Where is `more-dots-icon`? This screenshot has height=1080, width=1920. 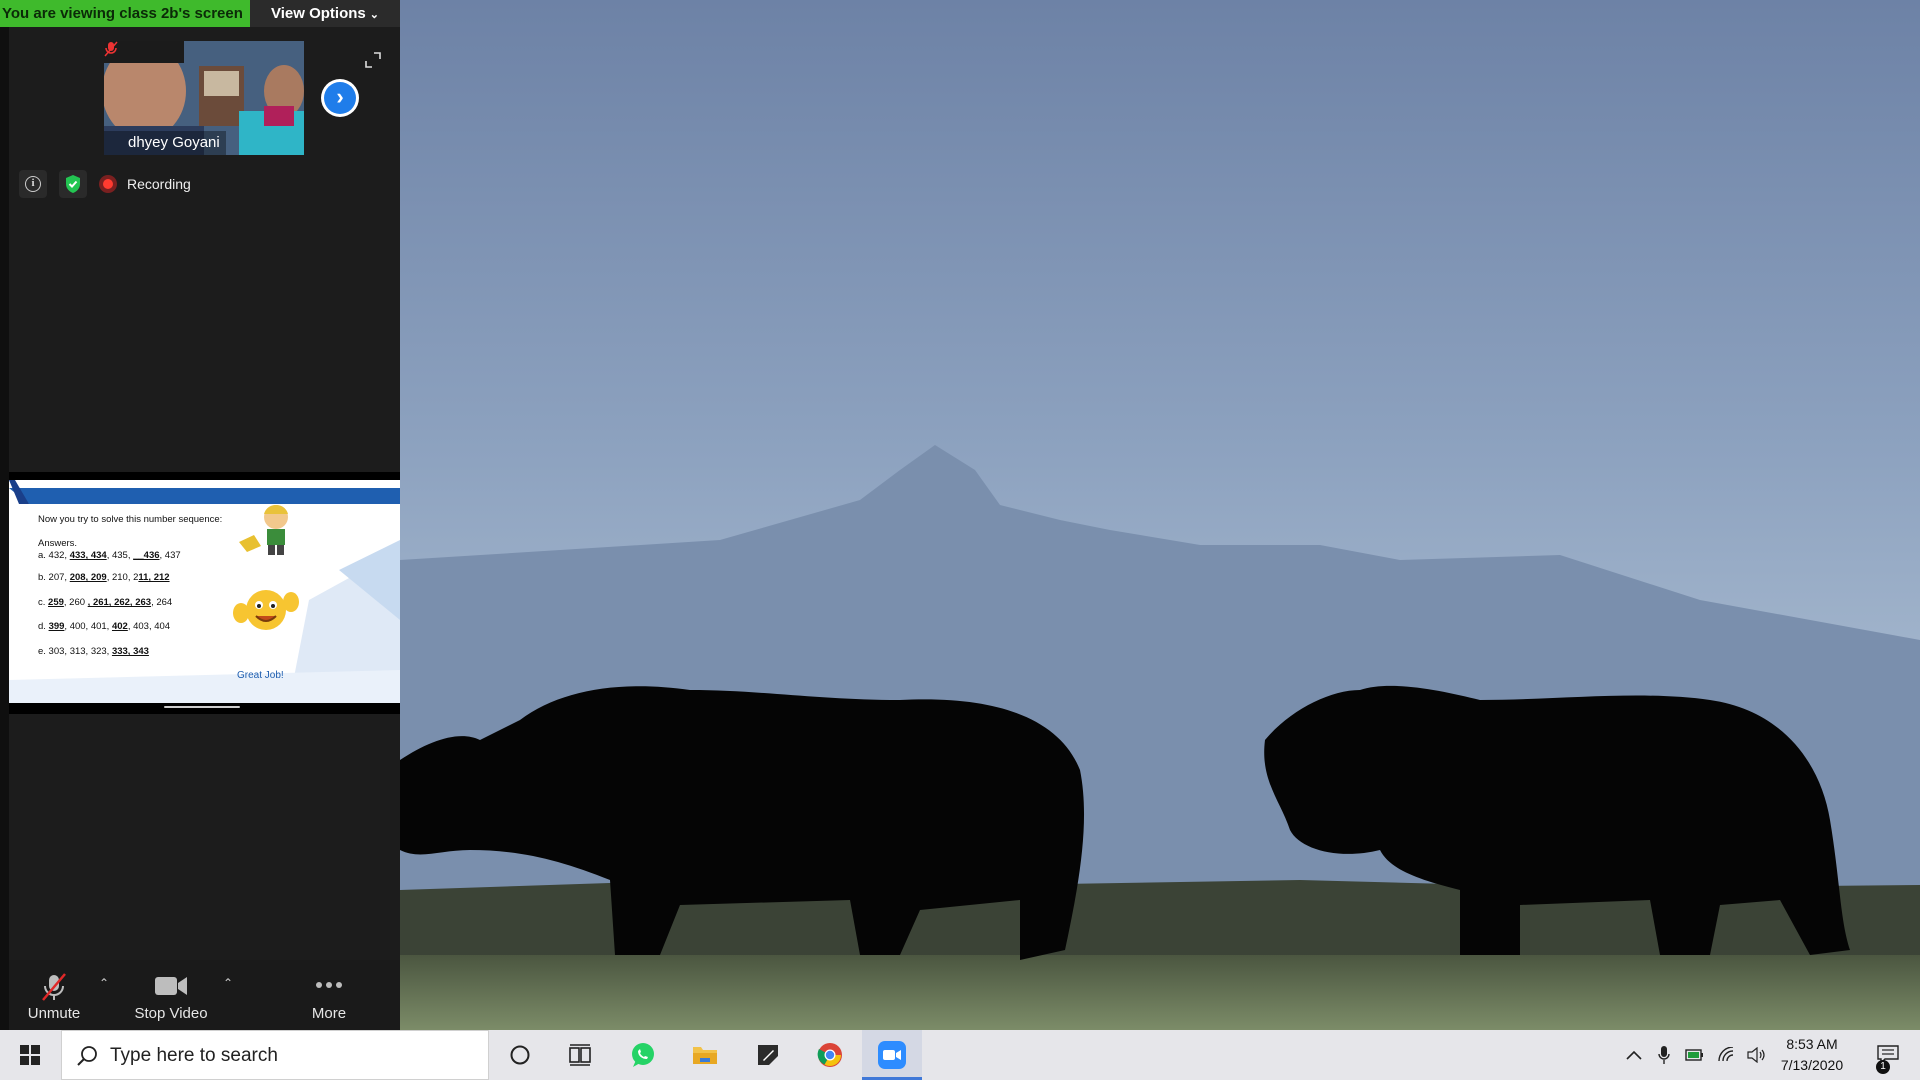
more-dots-icon is located at coordinates (329, 985).